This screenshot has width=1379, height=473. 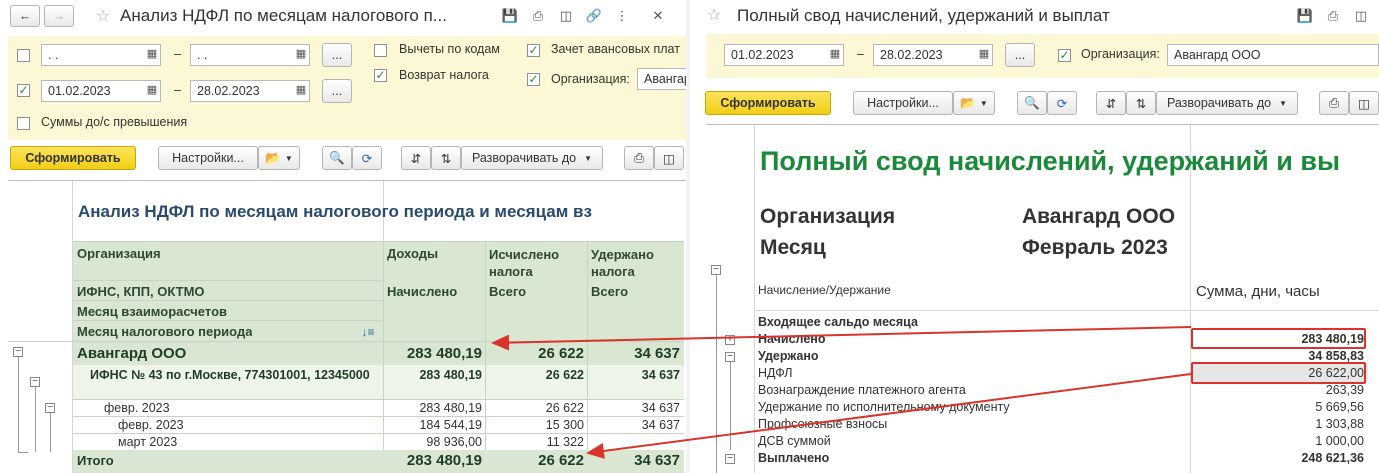 What do you see at coordinates (841, 338) in the screenshot?
I see `arrow-accrued` at bounding box center [841, 338].